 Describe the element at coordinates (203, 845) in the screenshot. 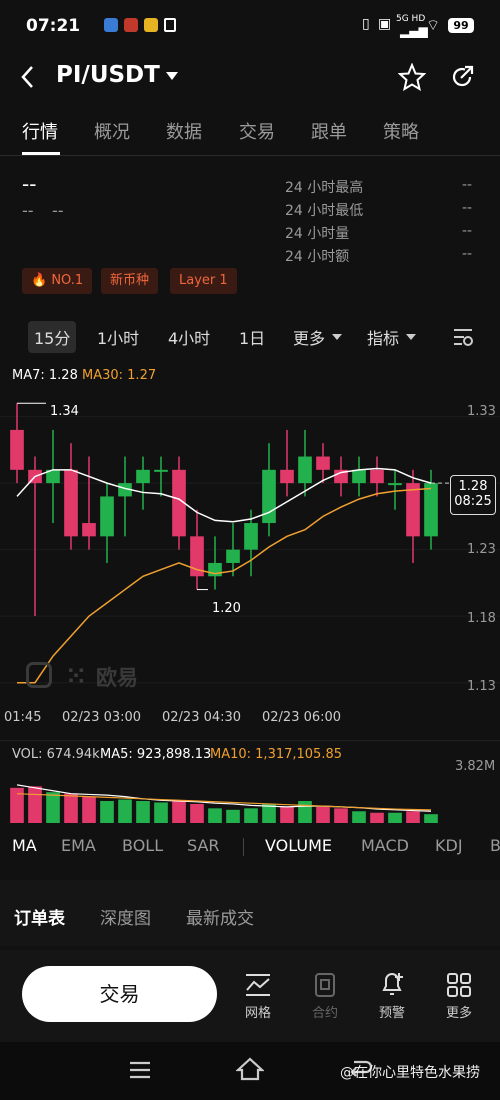

I see `indicator-sar: SAR` at that location.